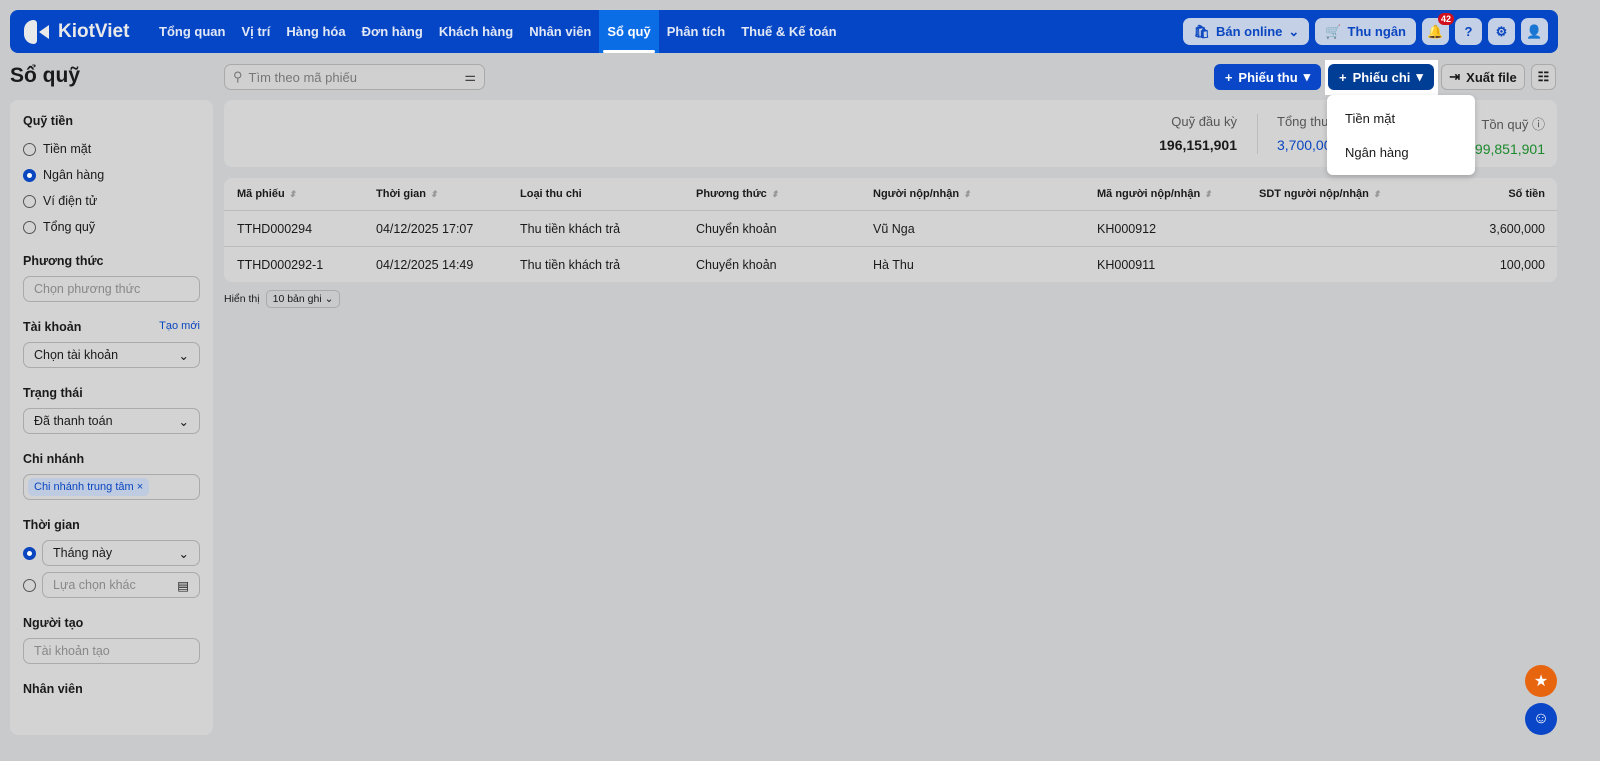 The image size is (1600, 761). I want to click on option-label: Ví điện tử, so click(70, 201).